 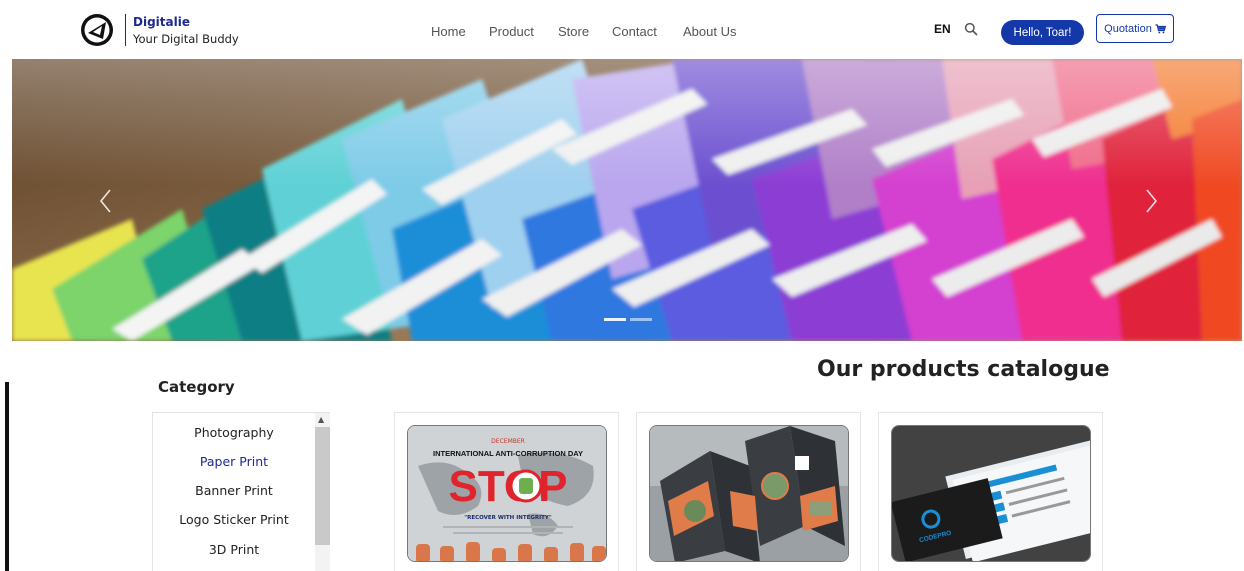 What do you see at coordinates (196, 387) in the screenshot?
I see `category-title: Category` at bounding box center [196, 387].